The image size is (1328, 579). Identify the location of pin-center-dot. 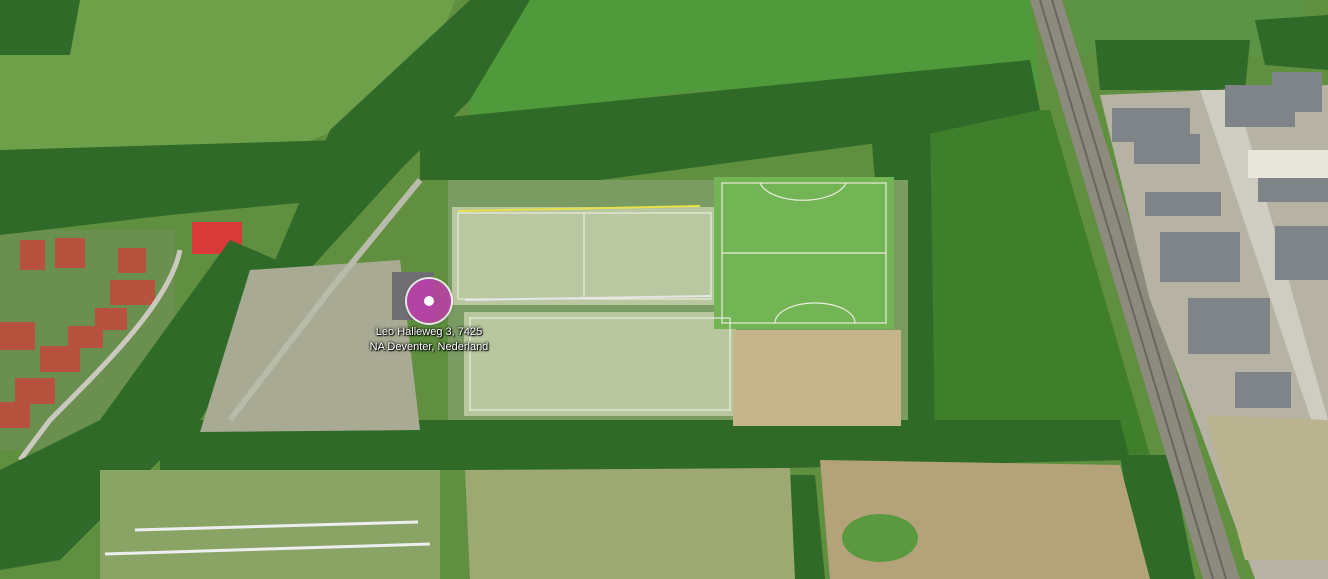
(429, 301).